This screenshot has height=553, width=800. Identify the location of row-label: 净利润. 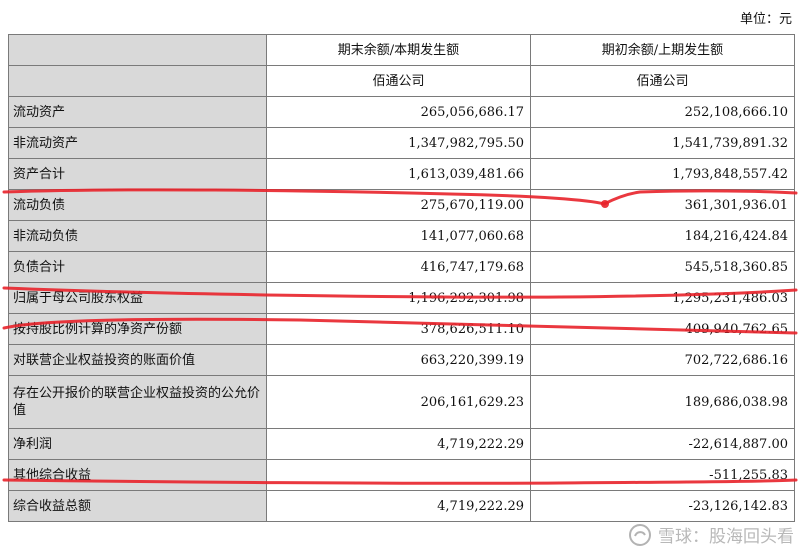
(137, 444).